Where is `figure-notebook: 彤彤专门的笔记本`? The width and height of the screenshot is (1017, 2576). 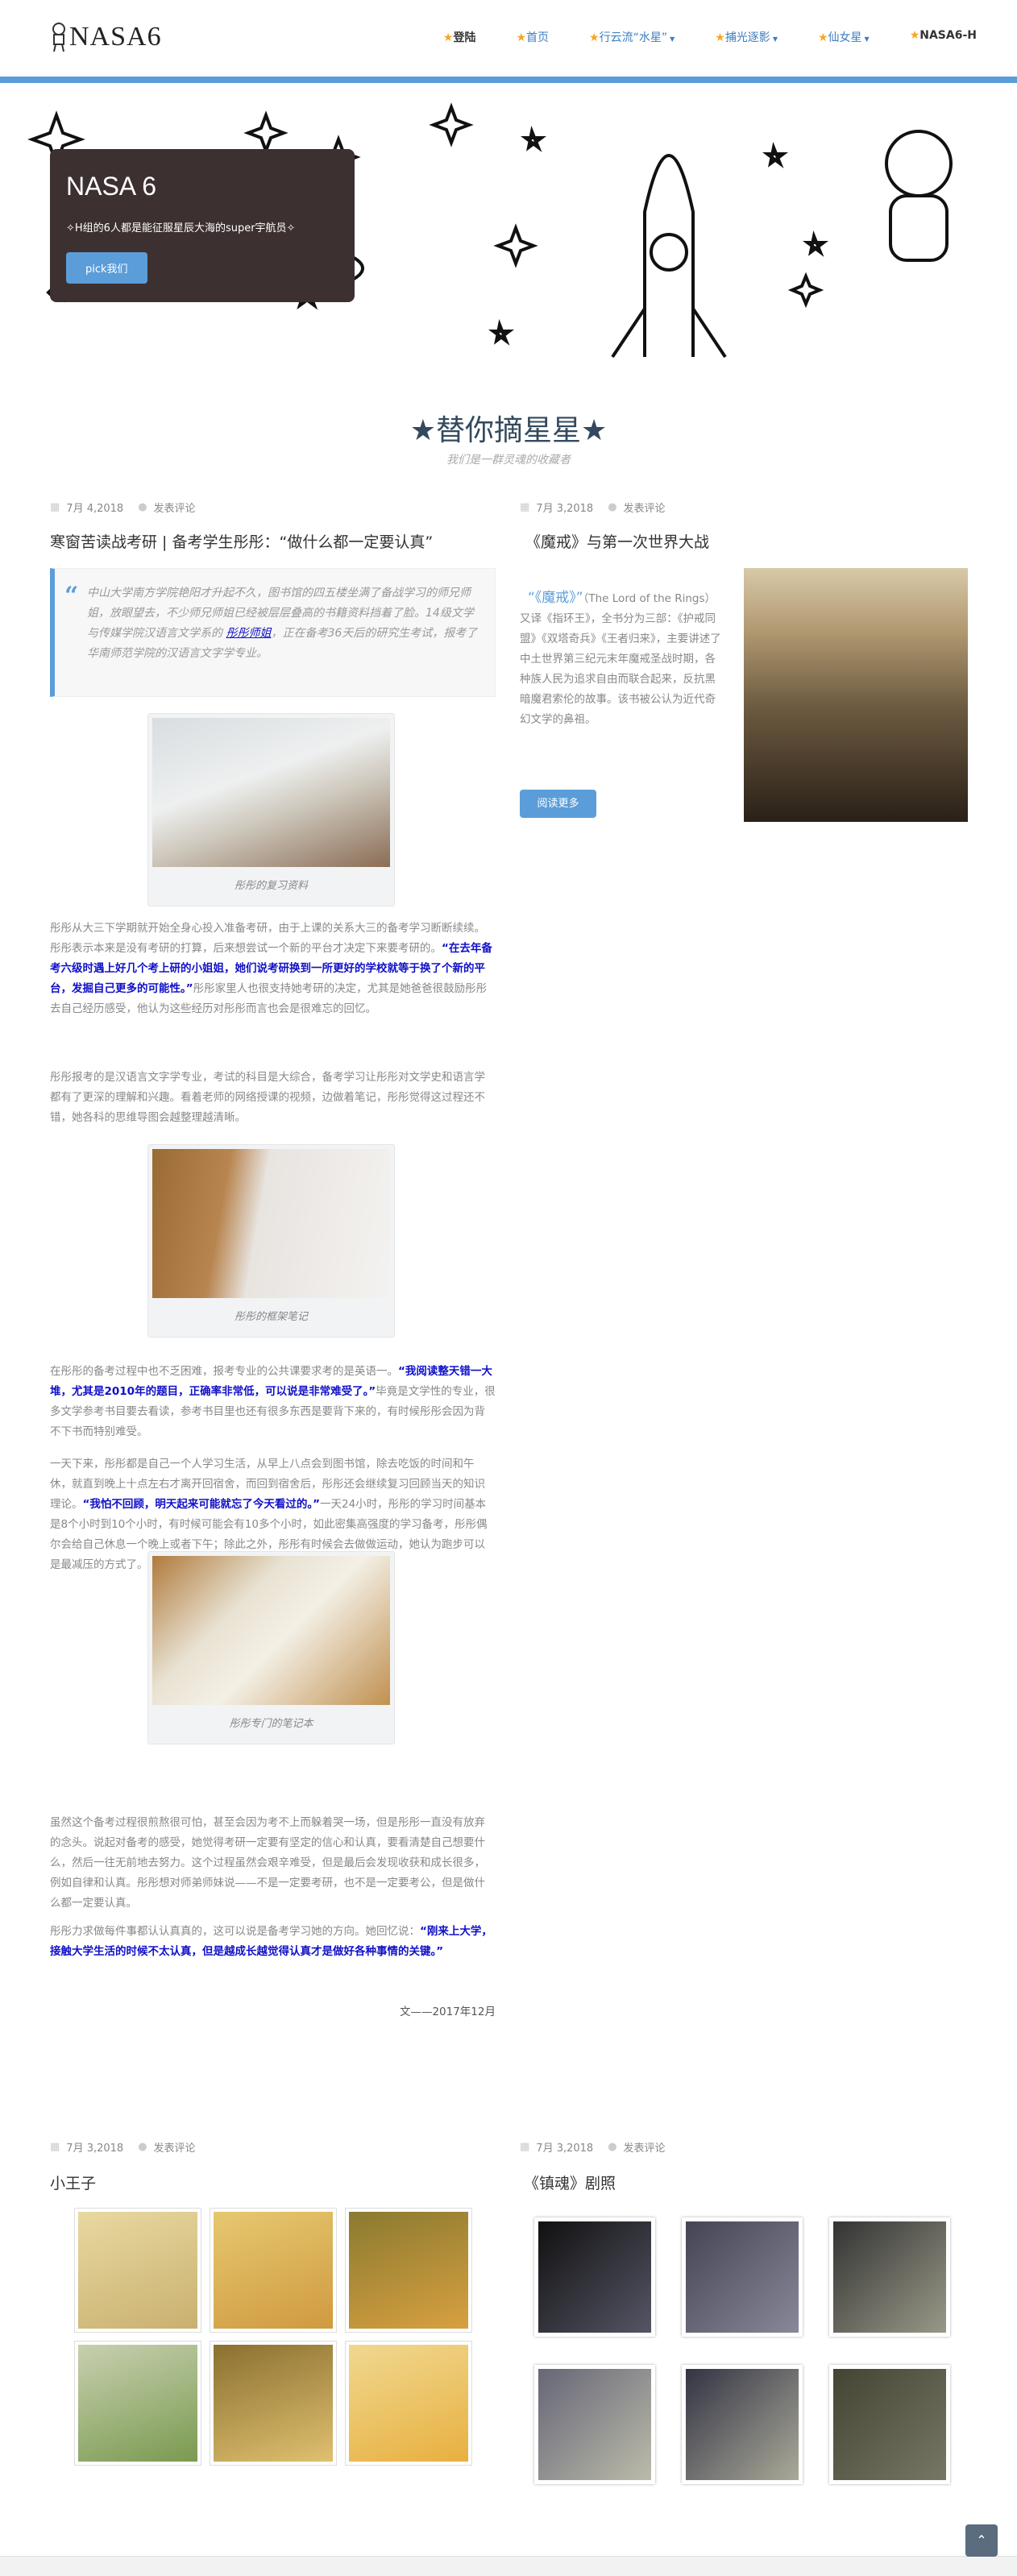
figure-notebook: 彤彤专门的笔记本 is located at coordinates (271, 1647).